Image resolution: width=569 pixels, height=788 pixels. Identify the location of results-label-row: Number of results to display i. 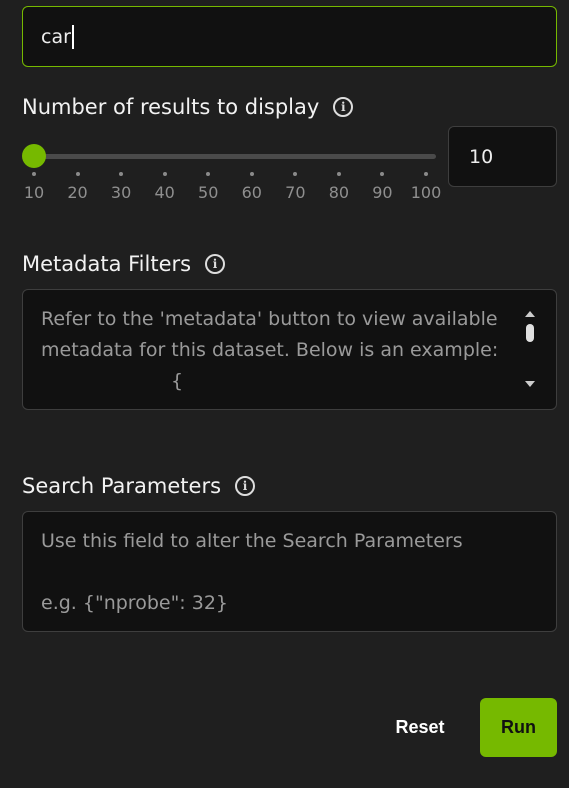
(188, 107).